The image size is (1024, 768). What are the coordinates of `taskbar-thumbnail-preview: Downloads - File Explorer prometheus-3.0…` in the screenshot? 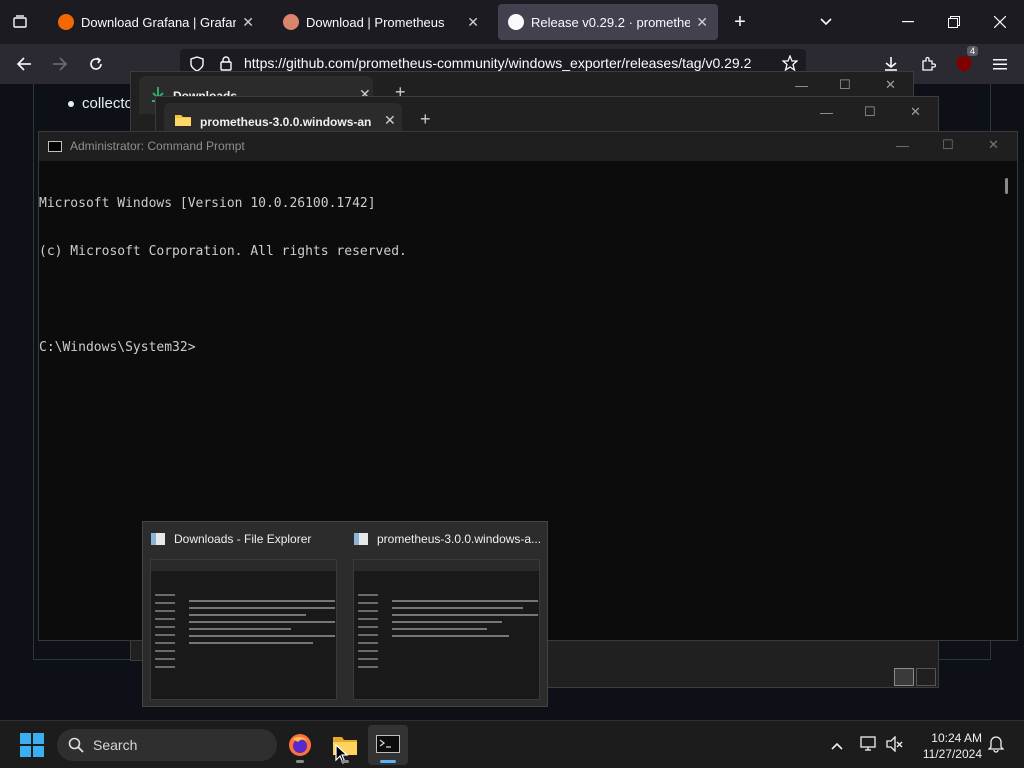 It's located at (345, 614).